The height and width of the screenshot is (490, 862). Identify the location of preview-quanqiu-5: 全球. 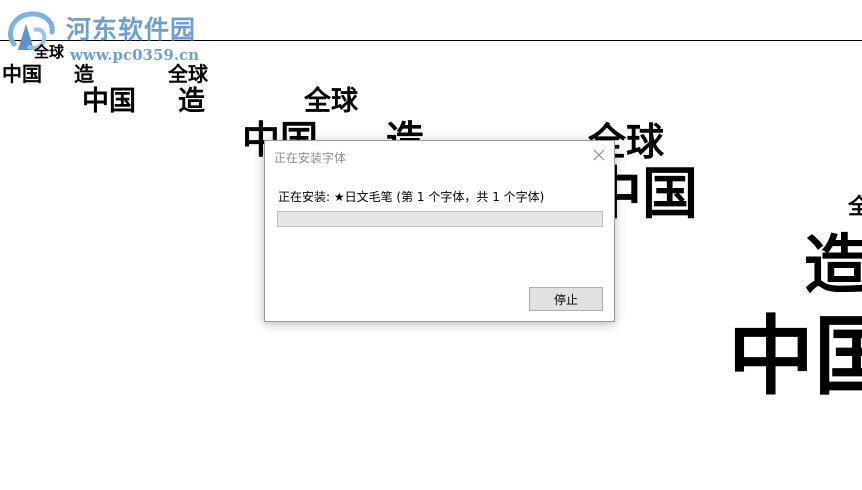
(855, 207).